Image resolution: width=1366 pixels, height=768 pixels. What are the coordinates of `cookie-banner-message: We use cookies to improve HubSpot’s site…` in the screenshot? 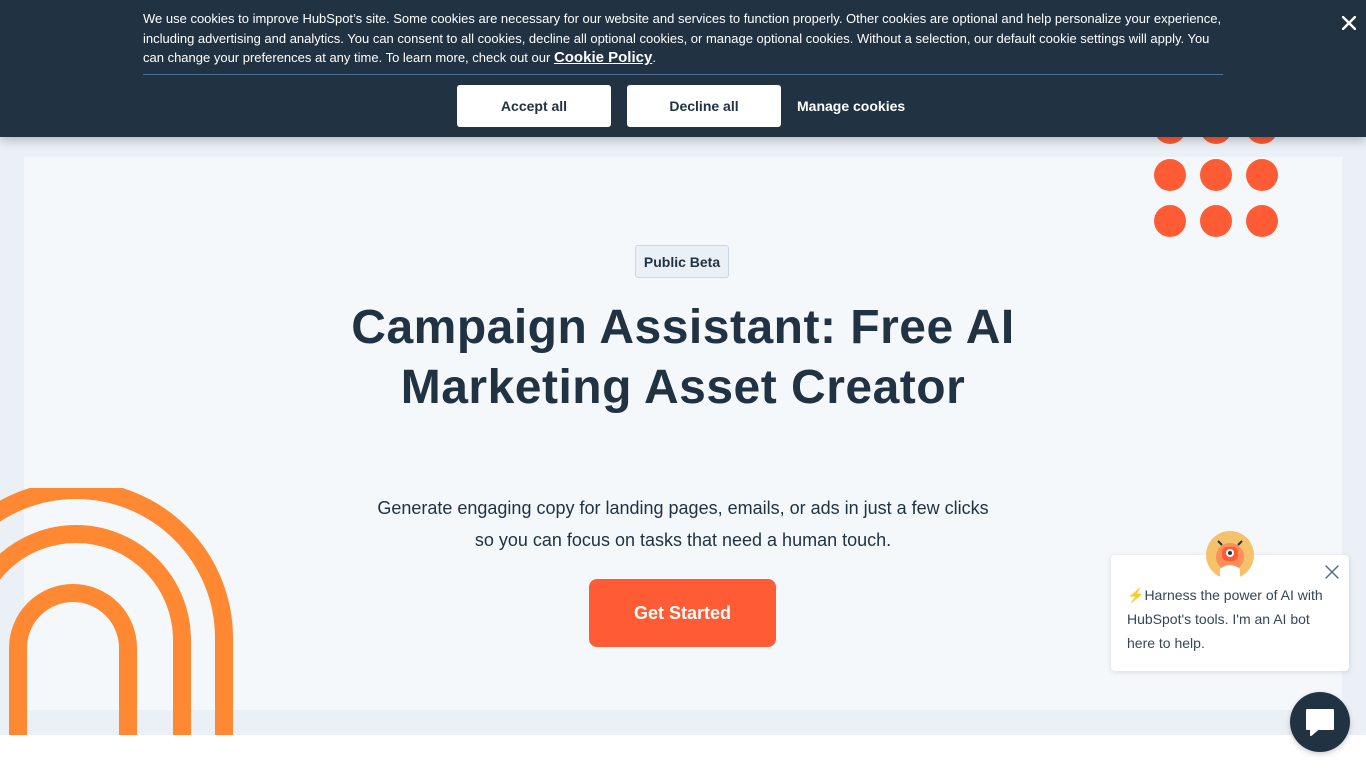 It's located at (682, 38).